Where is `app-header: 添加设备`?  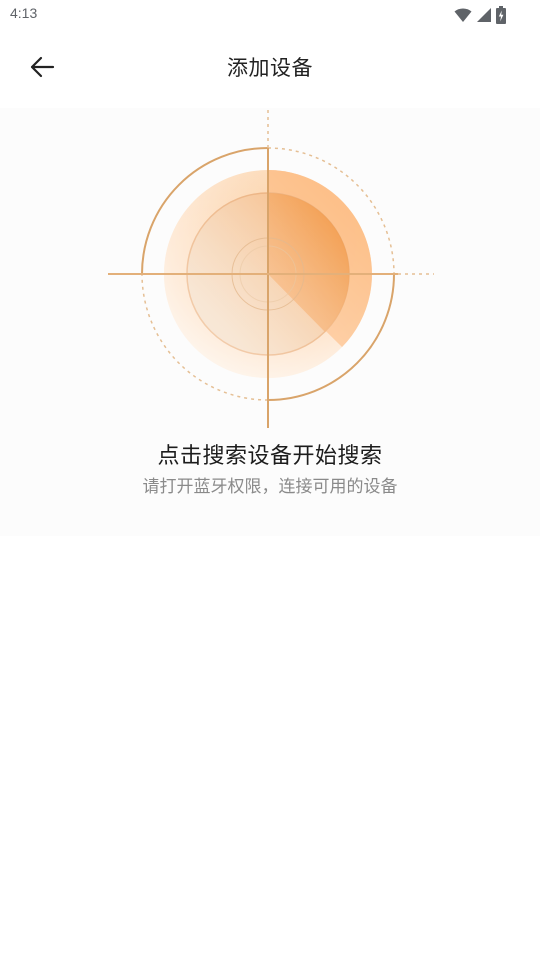 app-header: 添加设备 is located at coordinates (270, 66).